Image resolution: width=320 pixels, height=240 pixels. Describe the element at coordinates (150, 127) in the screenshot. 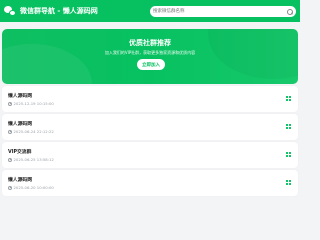

I see `group-list-item: 懒人源码网 2025-06-24 22:12:22` at that location.